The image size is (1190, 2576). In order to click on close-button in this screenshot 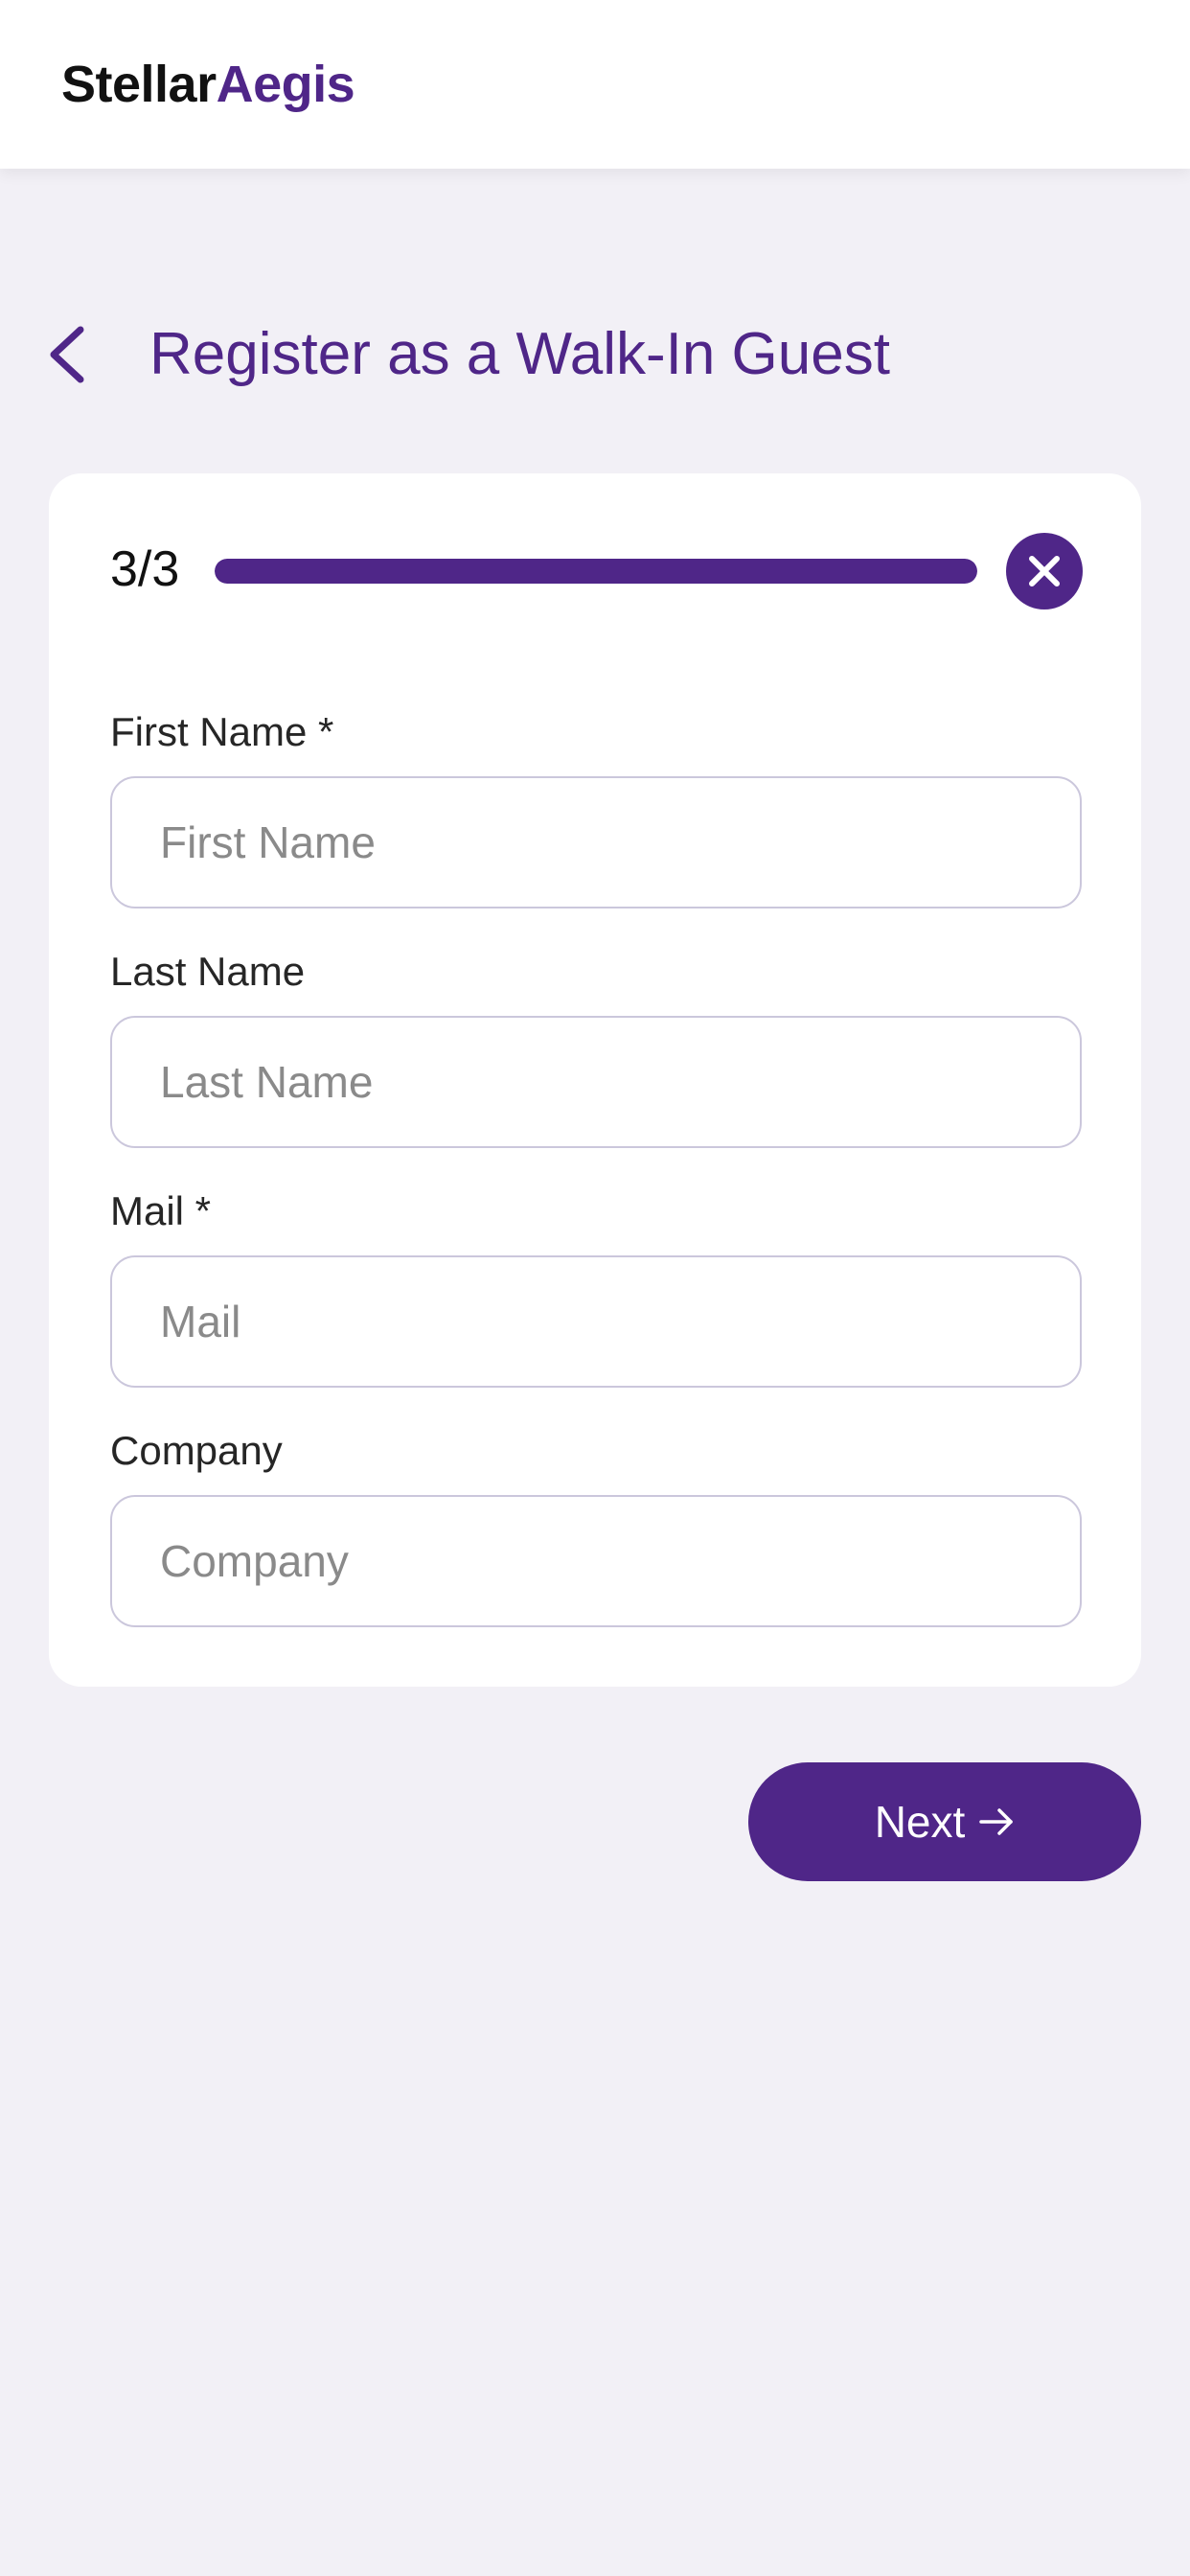, I will do `click(1044, 571)`.